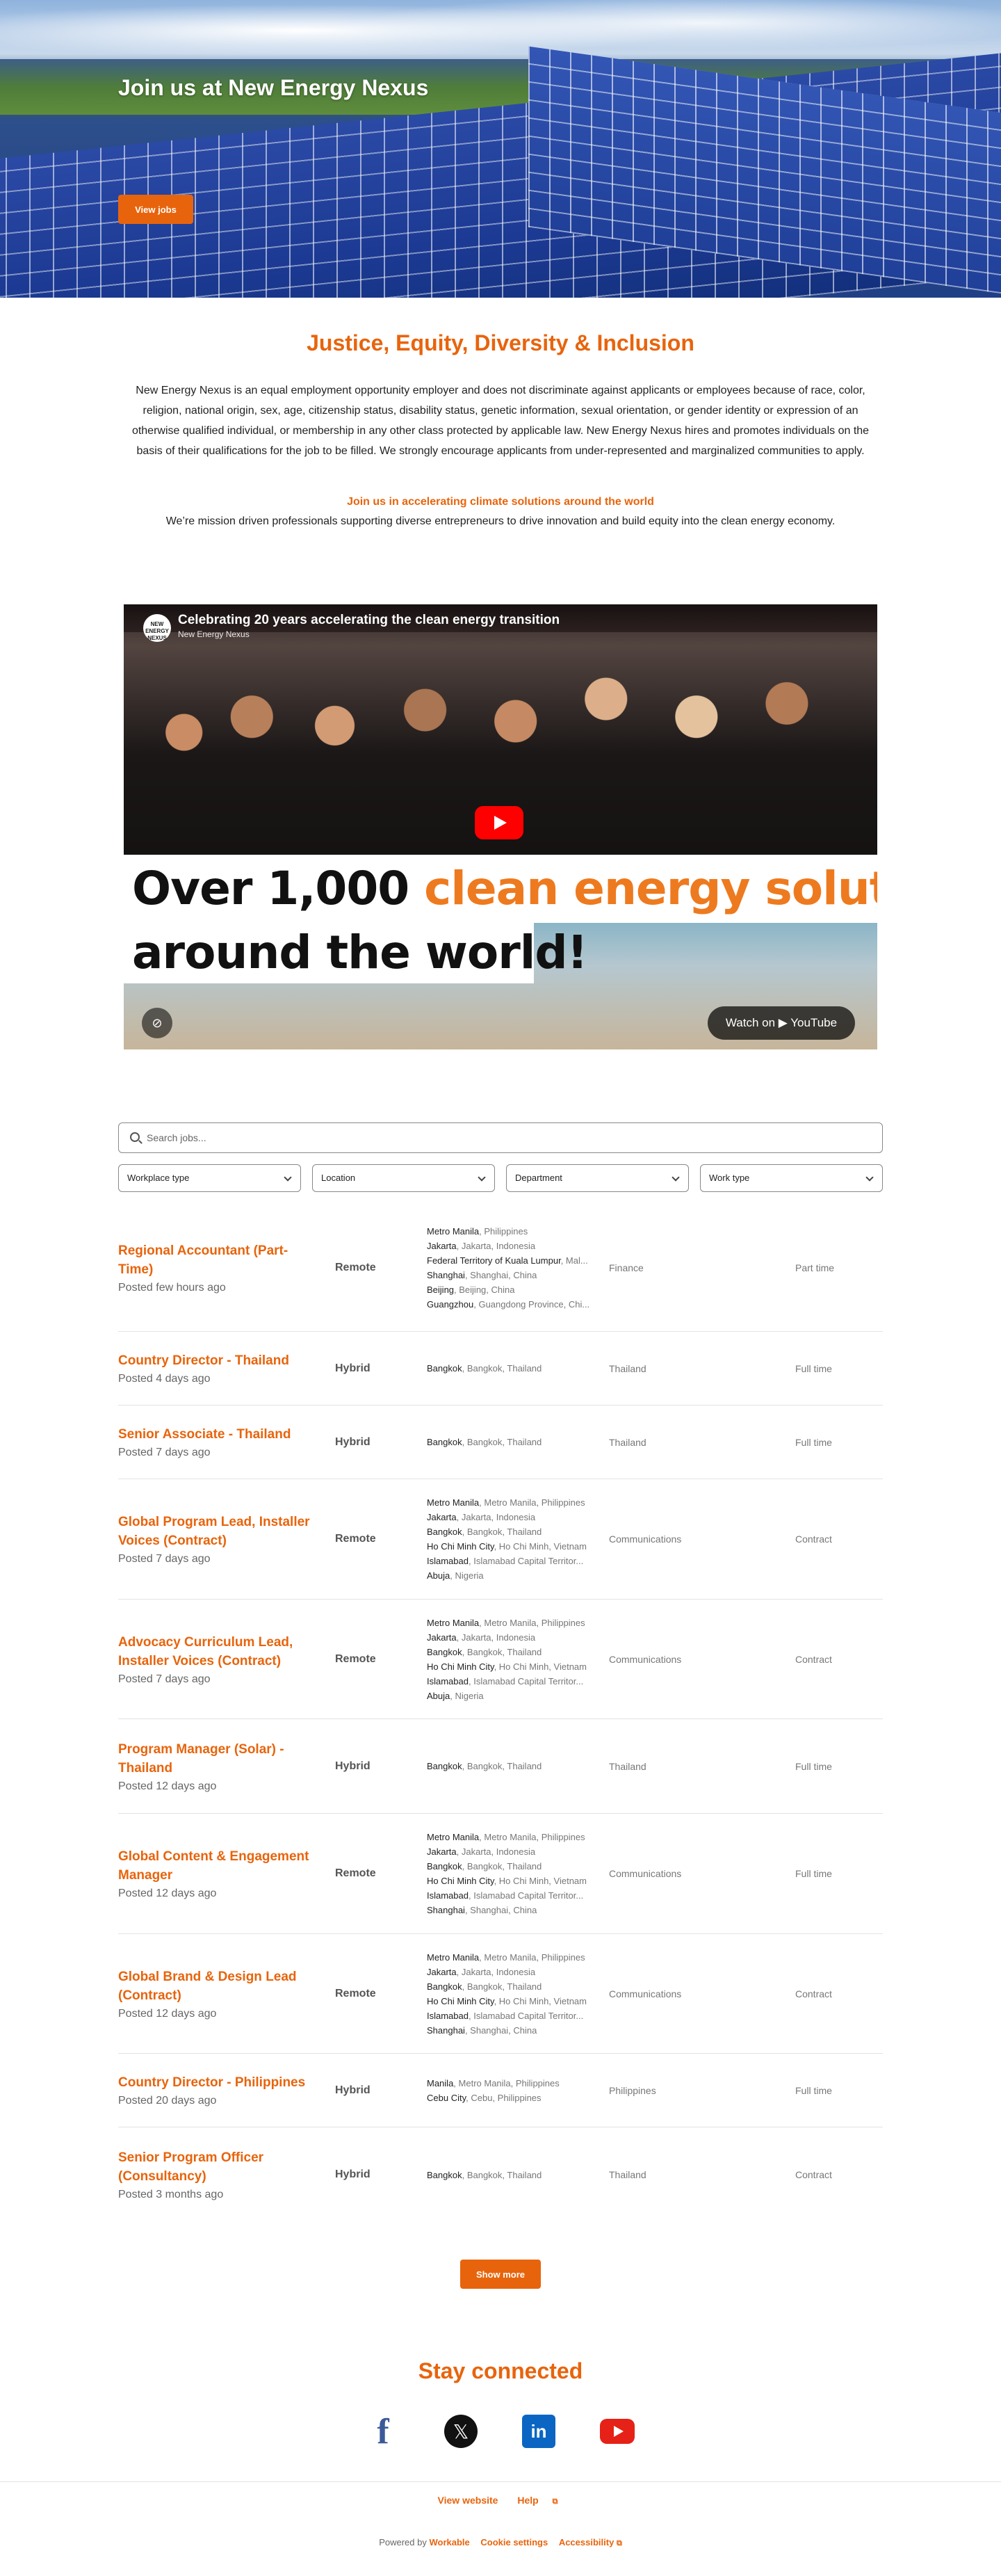  What do you see at coordinates (537, 2500) in the screenshot?
I see `help-link: Help ⧉` at bounding box center [537, 2500].